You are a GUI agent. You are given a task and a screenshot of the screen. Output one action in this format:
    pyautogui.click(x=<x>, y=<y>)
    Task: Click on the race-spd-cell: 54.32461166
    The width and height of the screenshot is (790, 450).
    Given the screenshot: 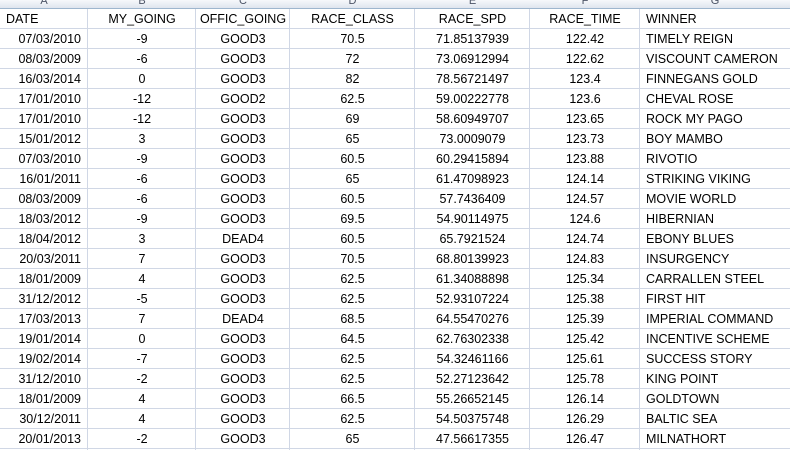 What is the action you would take?
    pyautogui.click(x=472, y=358)
    